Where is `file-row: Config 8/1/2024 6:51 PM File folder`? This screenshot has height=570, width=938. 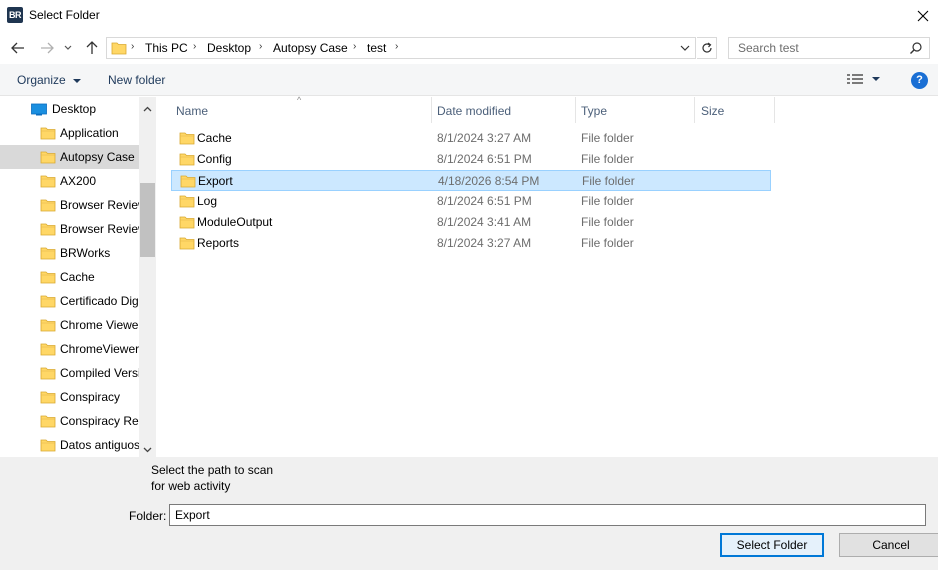 file-row: Config 8/1/2024 6:51 PM File folder is located at coordinates (471, 159).